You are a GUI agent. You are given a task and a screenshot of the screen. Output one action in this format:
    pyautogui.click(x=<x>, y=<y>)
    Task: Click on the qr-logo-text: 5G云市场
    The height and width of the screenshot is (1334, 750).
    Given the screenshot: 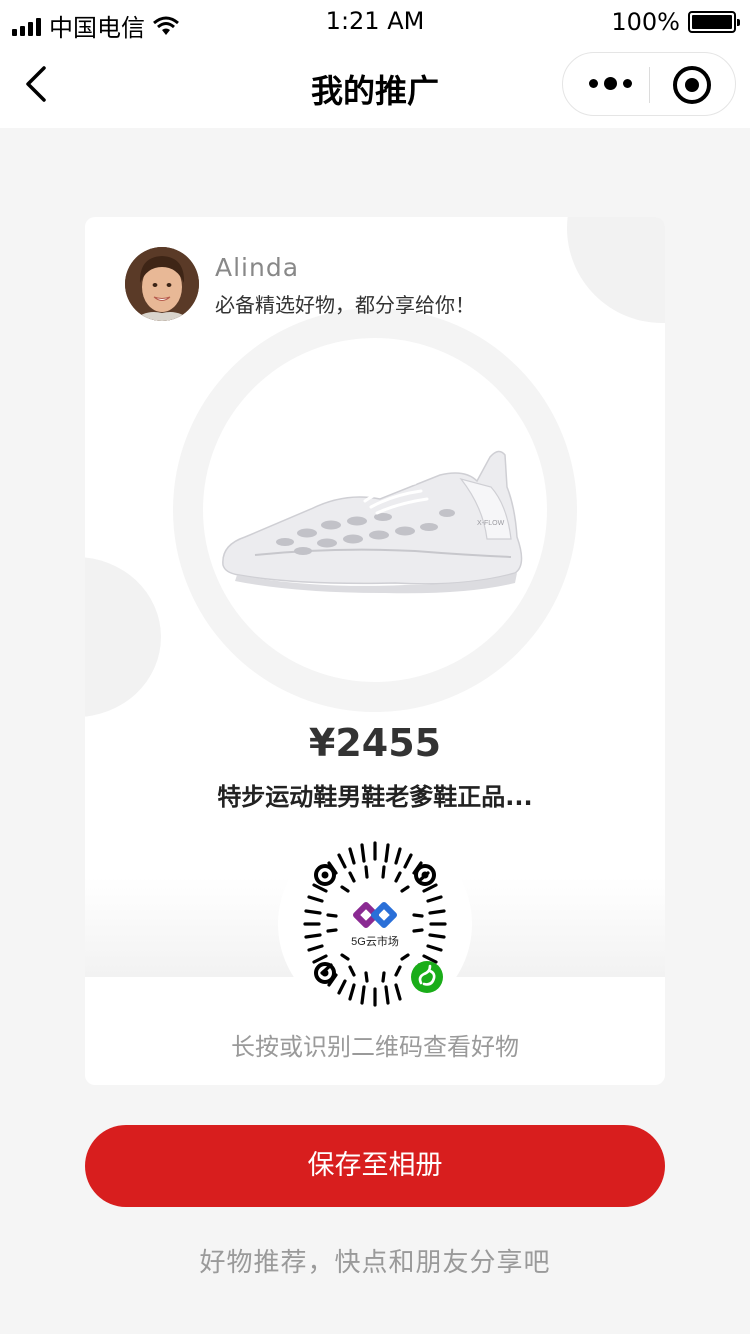 What is the action you would take?
    pyautogui.click(x=375, y=941)
    